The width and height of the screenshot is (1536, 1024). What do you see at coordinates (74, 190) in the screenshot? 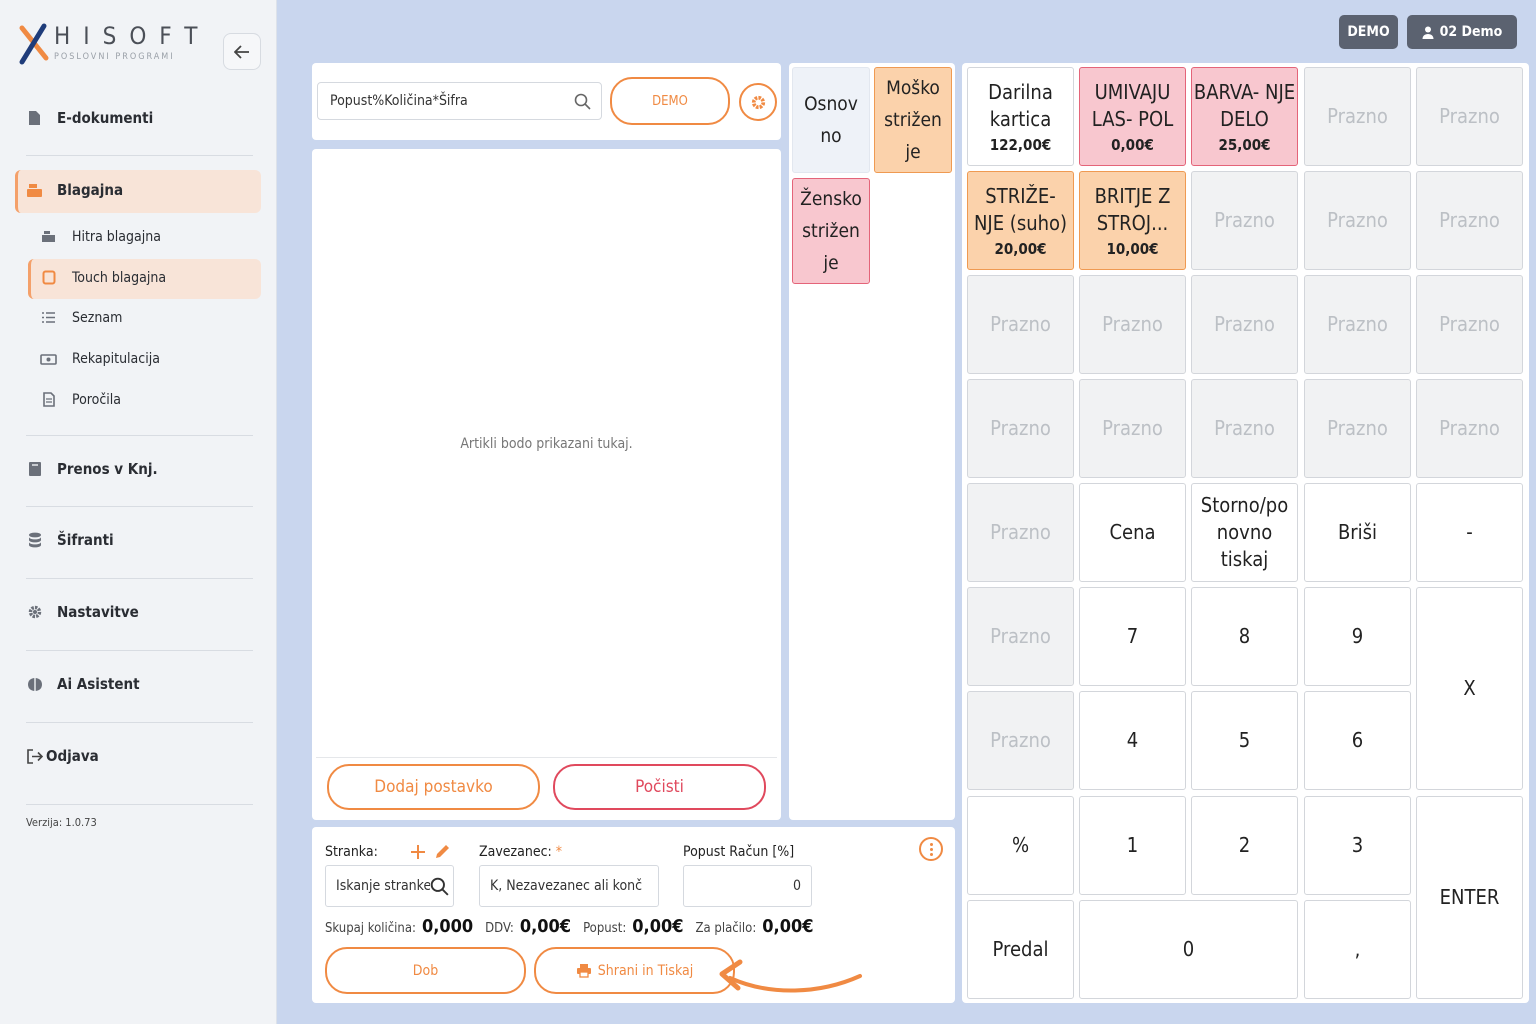
I see `sidebar-item-blagajna: Blagajna` at bounding box center [74, 190].